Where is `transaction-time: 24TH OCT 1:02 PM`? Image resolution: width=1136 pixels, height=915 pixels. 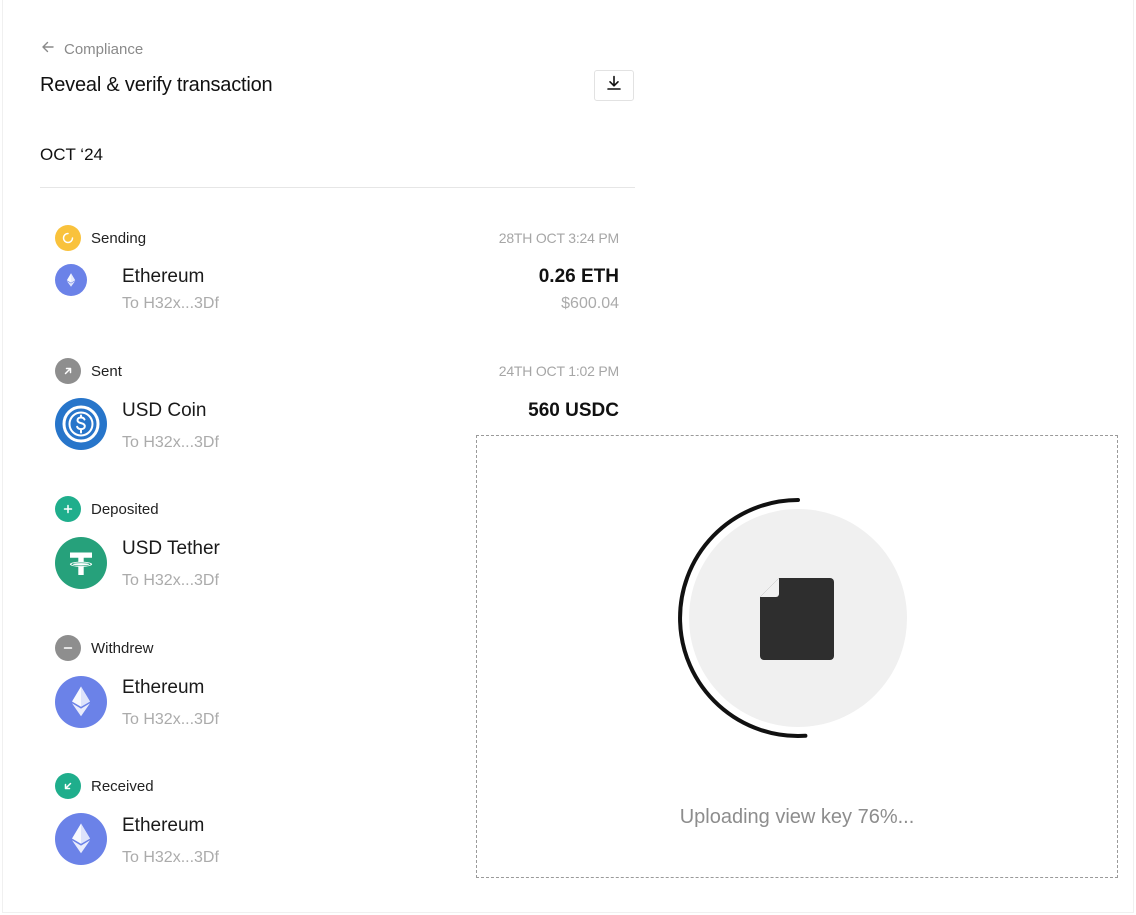
transaction-time: 24TH OCT 1:02 PM is located at coordinates (558, 371).